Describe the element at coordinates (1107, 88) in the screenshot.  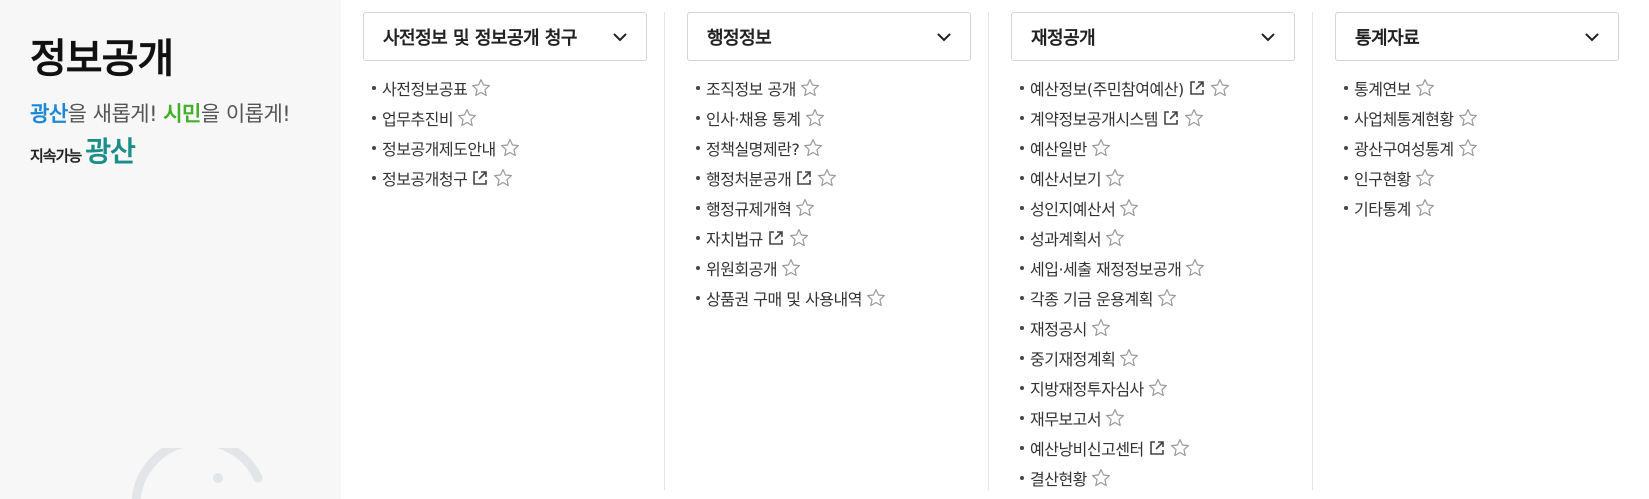
I see `menu-link: 예산정보(주민참여예산)` at that location.